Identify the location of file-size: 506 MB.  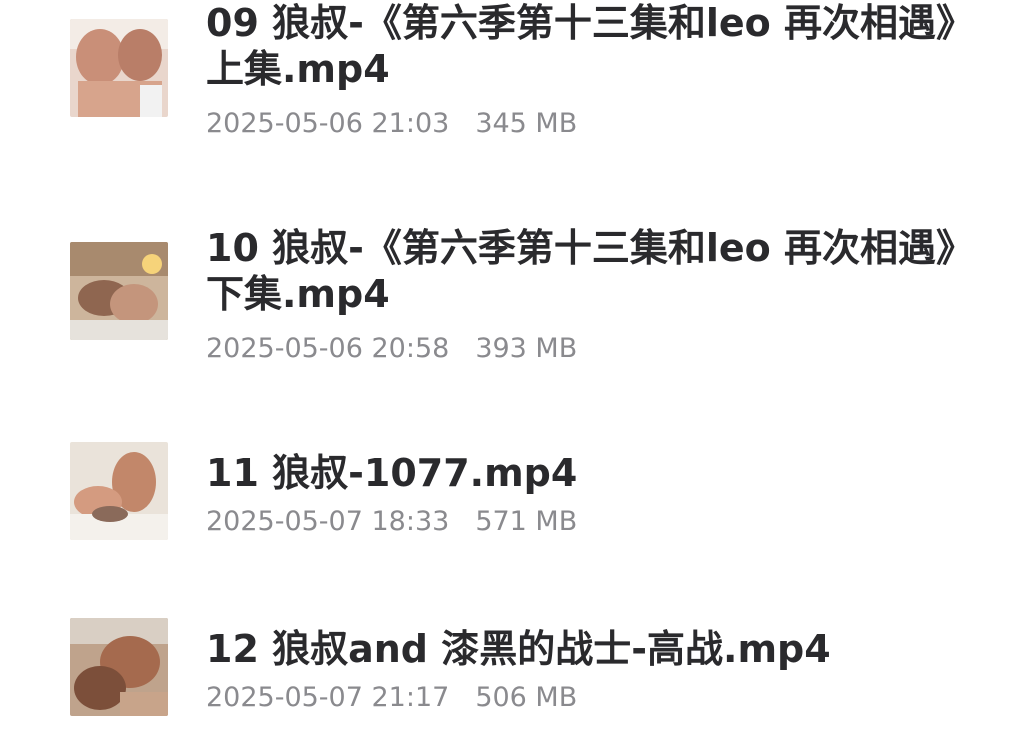
(526, 697).